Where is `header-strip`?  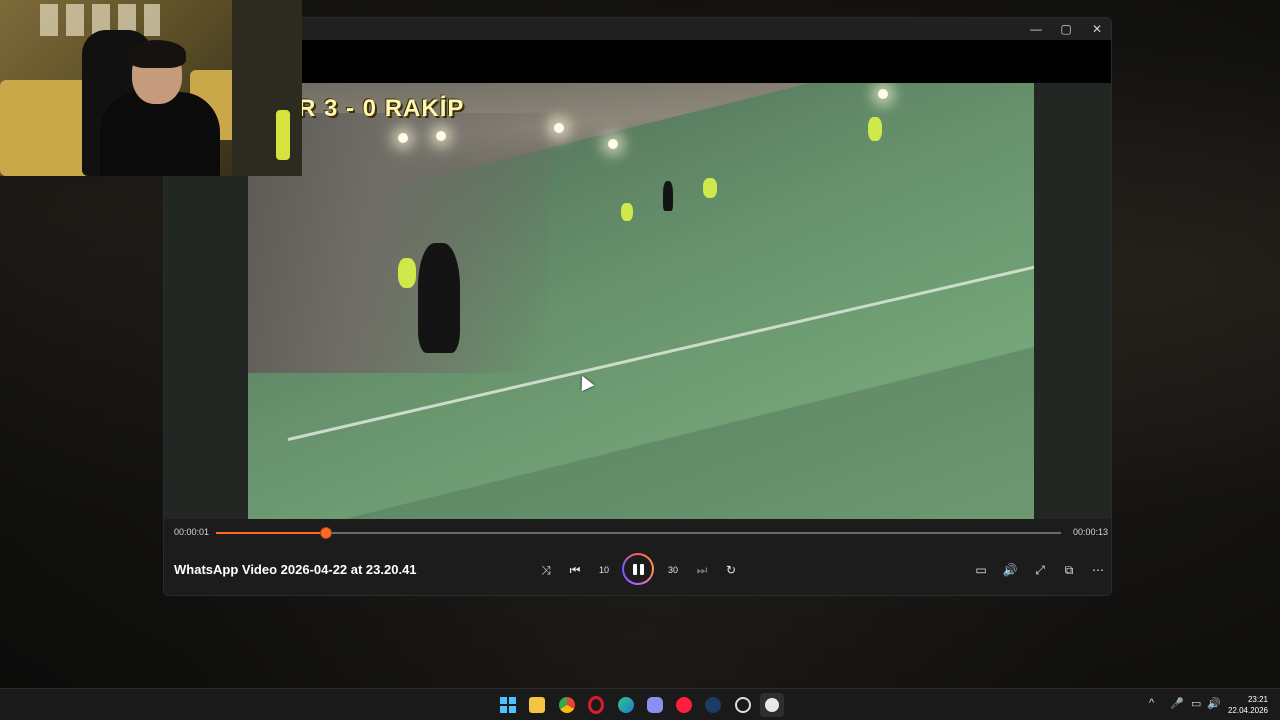
header-strip is located at coordinates (637, 61).